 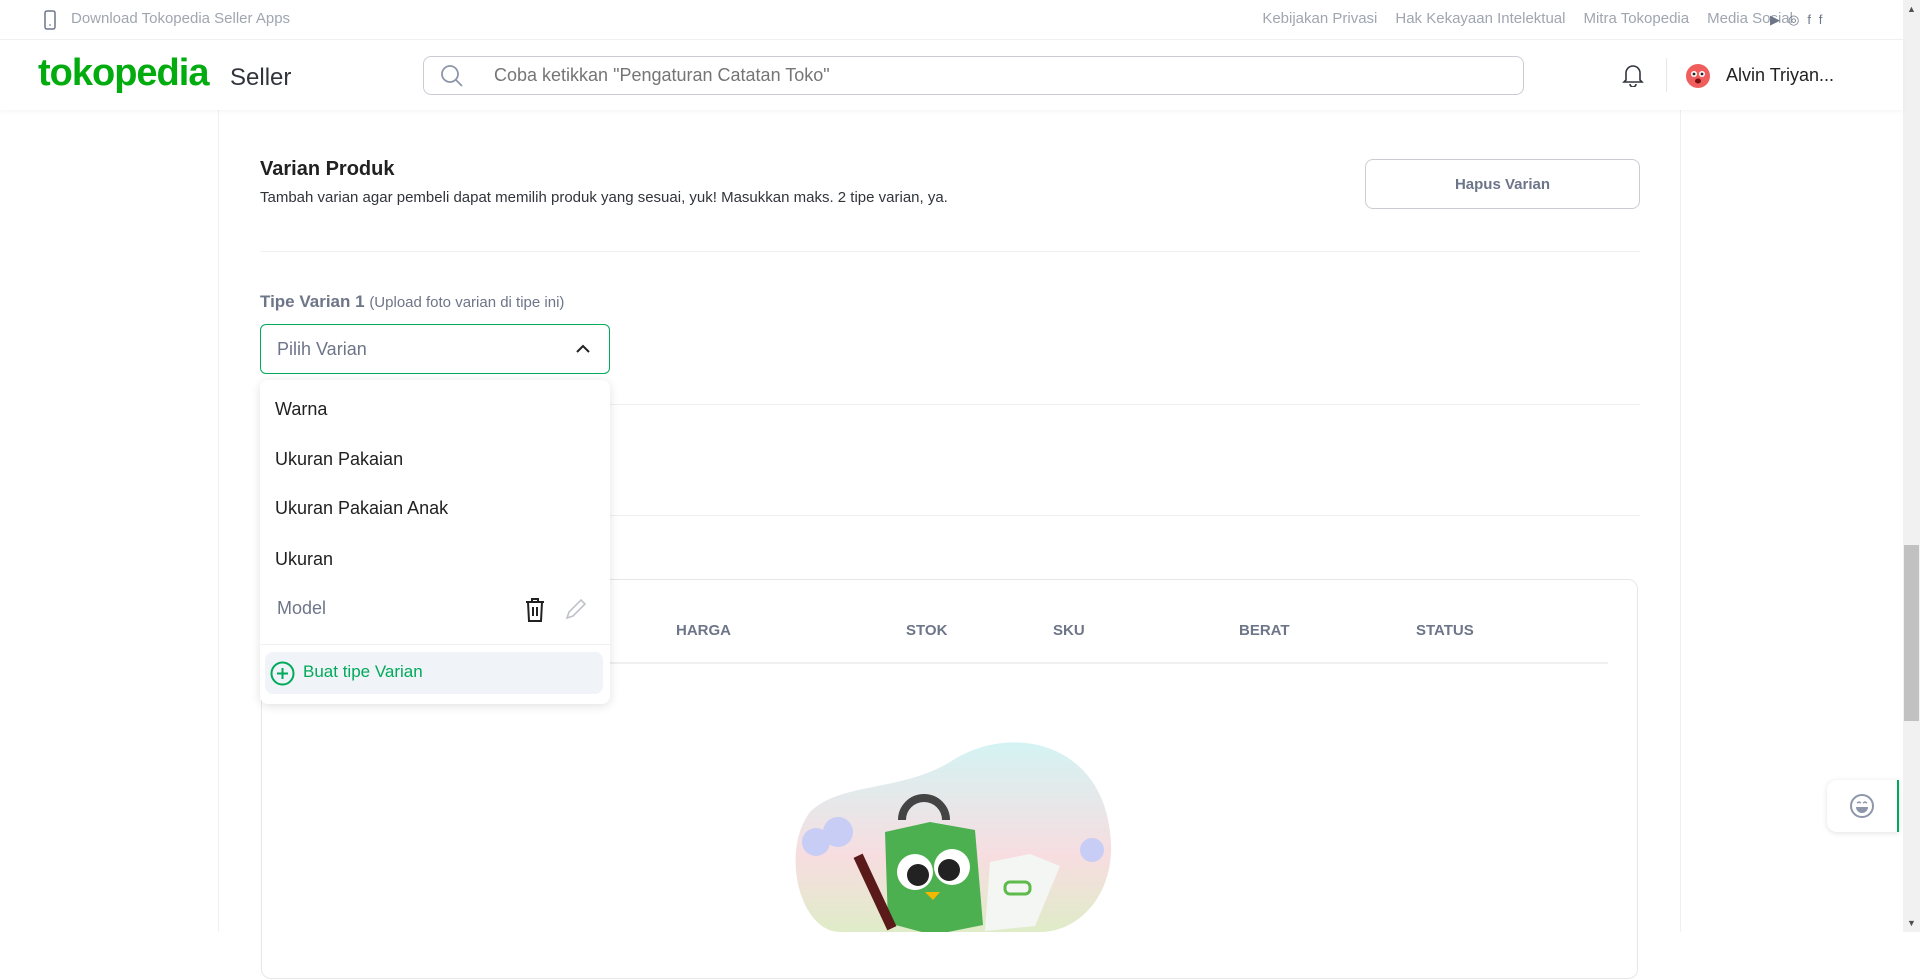 What do you see at coordinates (304, 559) in the screenshot?
I see `option-ukuran: Ukuran` at bounding box center [304, 559].